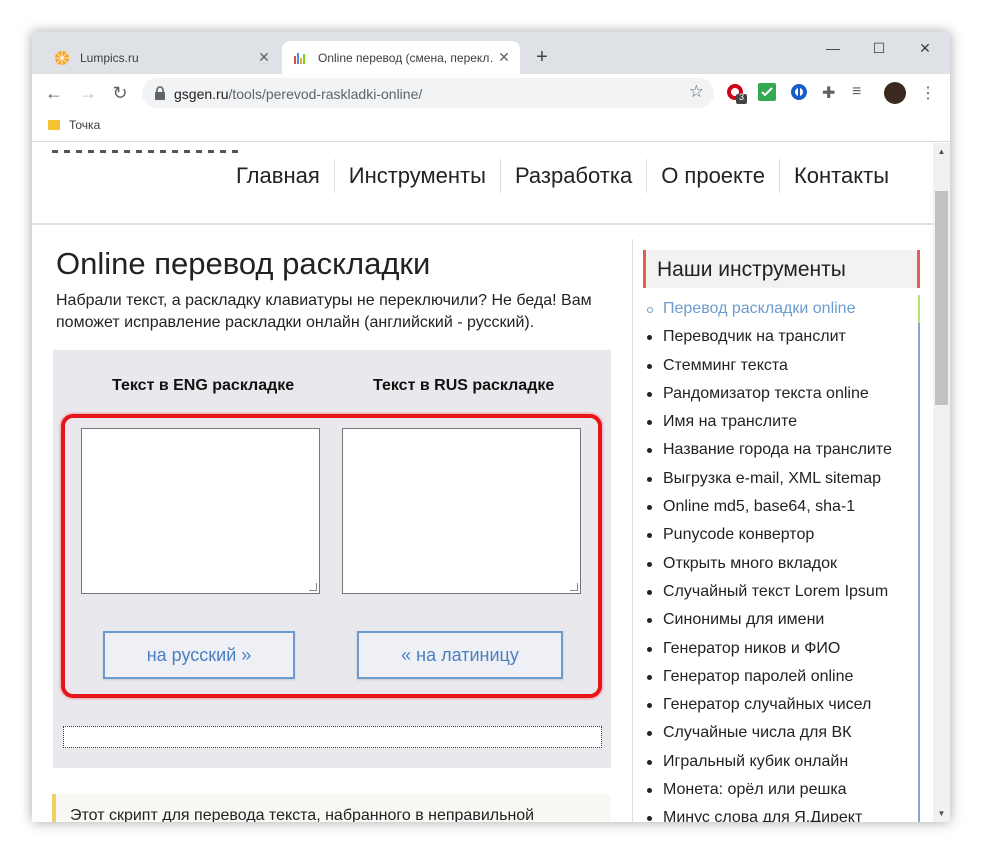 The width and height of the screenshot is (982, 854). What do you see at coordinates (800, 93) in the screenshot?
I see `vpn-extension-icon` at bounding box center [800, 93].